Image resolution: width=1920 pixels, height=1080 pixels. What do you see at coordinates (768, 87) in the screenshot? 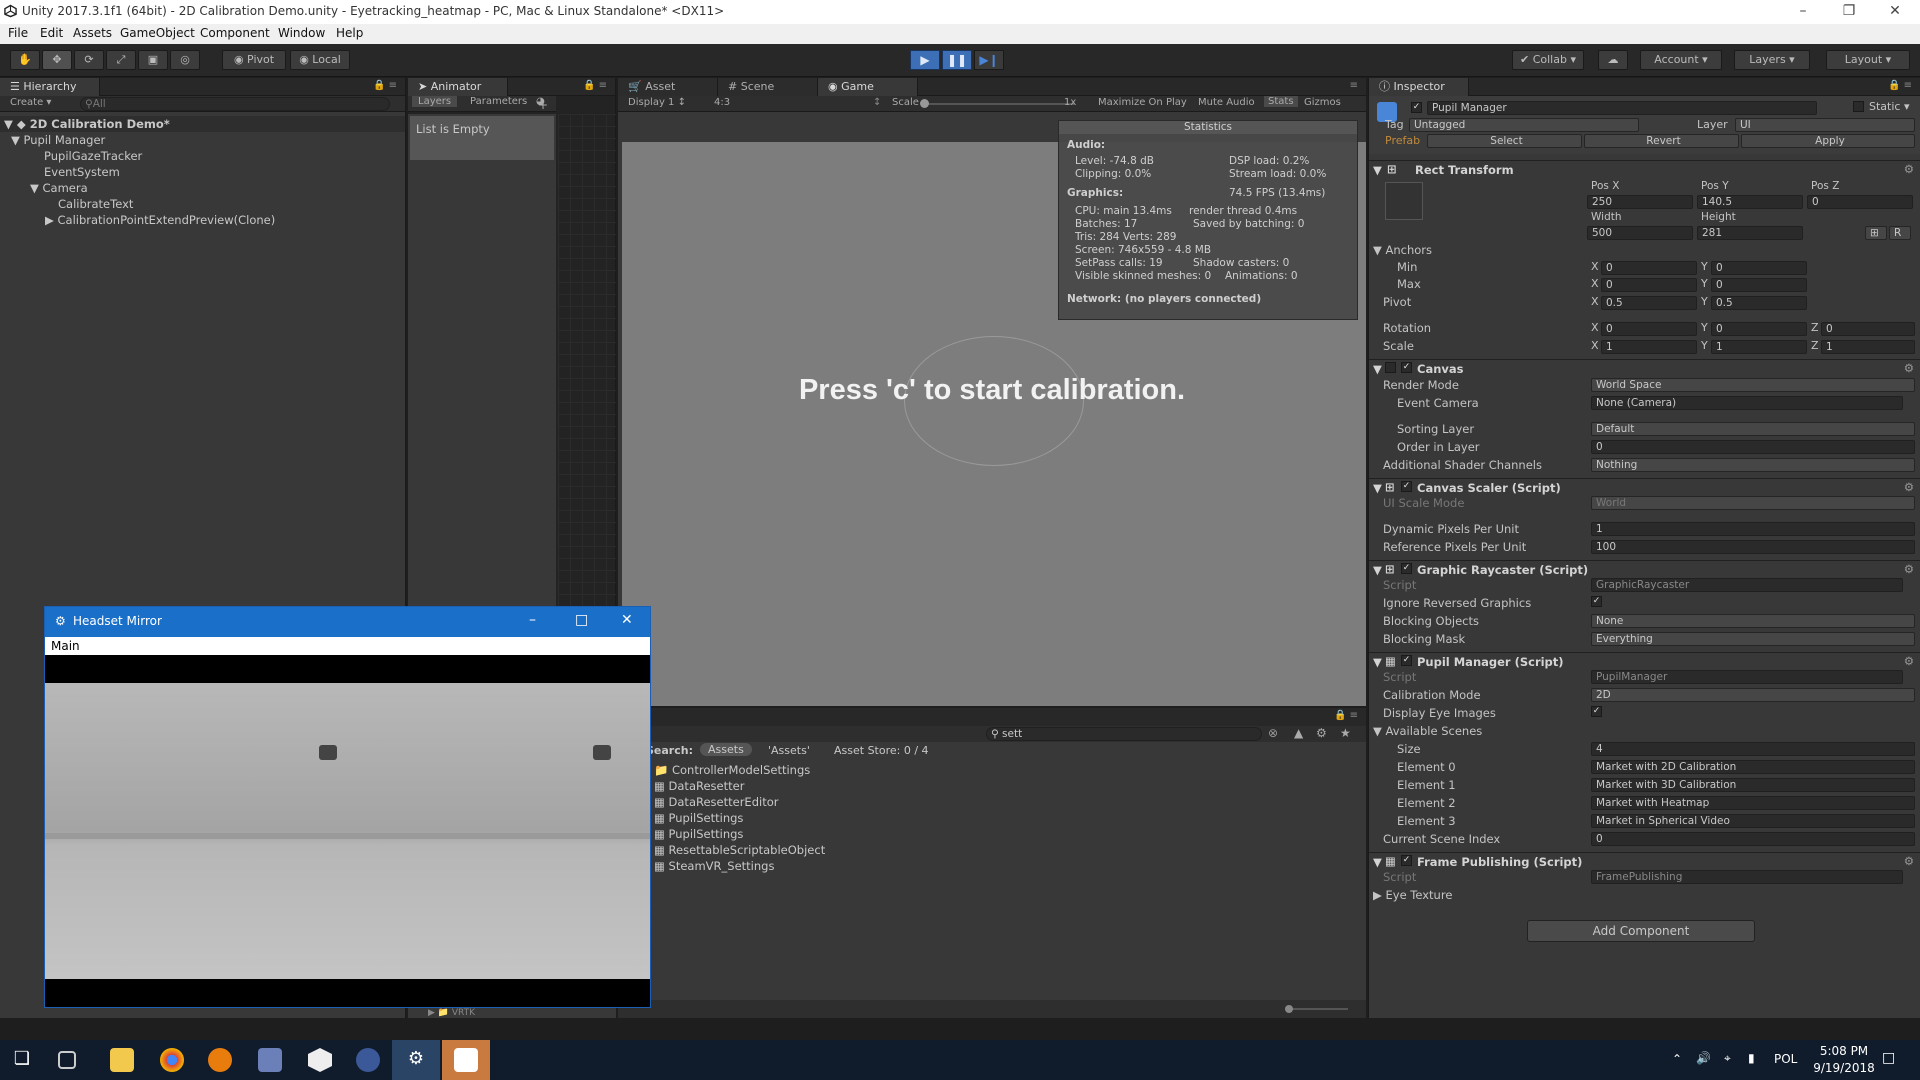
I see `tab-scene: # Scene` at bounding box center [768, 87].